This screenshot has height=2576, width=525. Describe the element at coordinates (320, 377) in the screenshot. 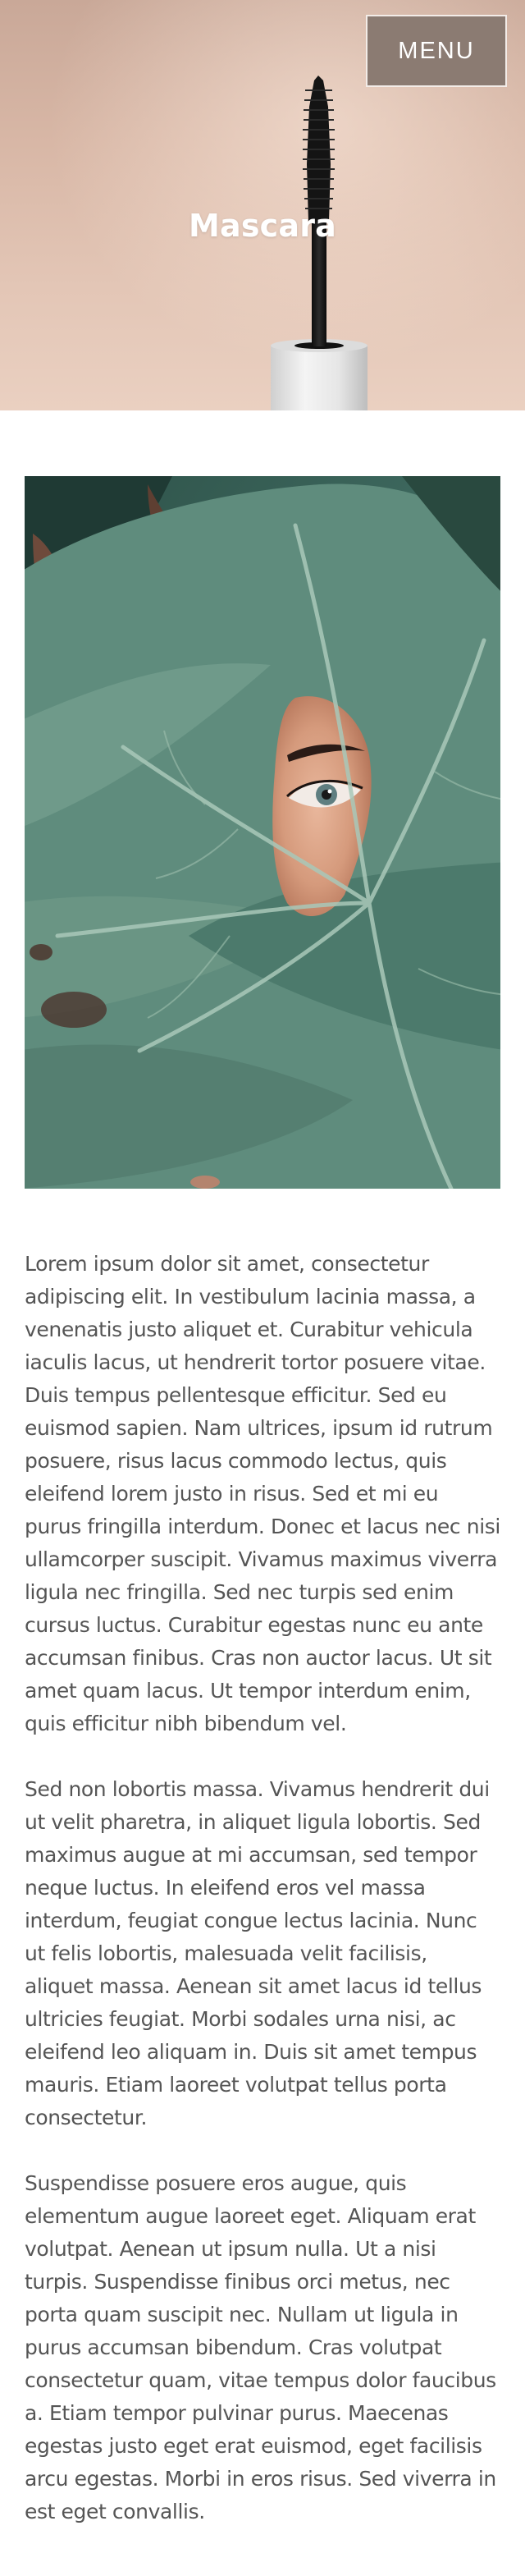

I see `mascara-tube` at that location.